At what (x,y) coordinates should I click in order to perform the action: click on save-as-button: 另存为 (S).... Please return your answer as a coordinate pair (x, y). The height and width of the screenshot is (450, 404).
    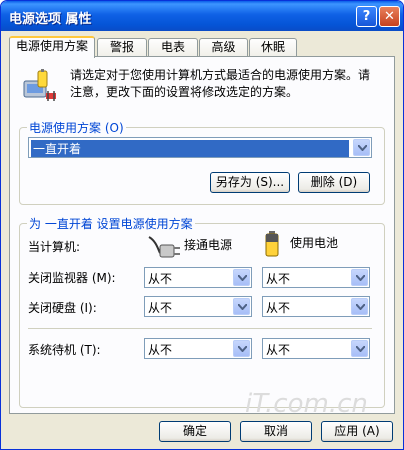
    Looking at the image, I should click on (250, 182).